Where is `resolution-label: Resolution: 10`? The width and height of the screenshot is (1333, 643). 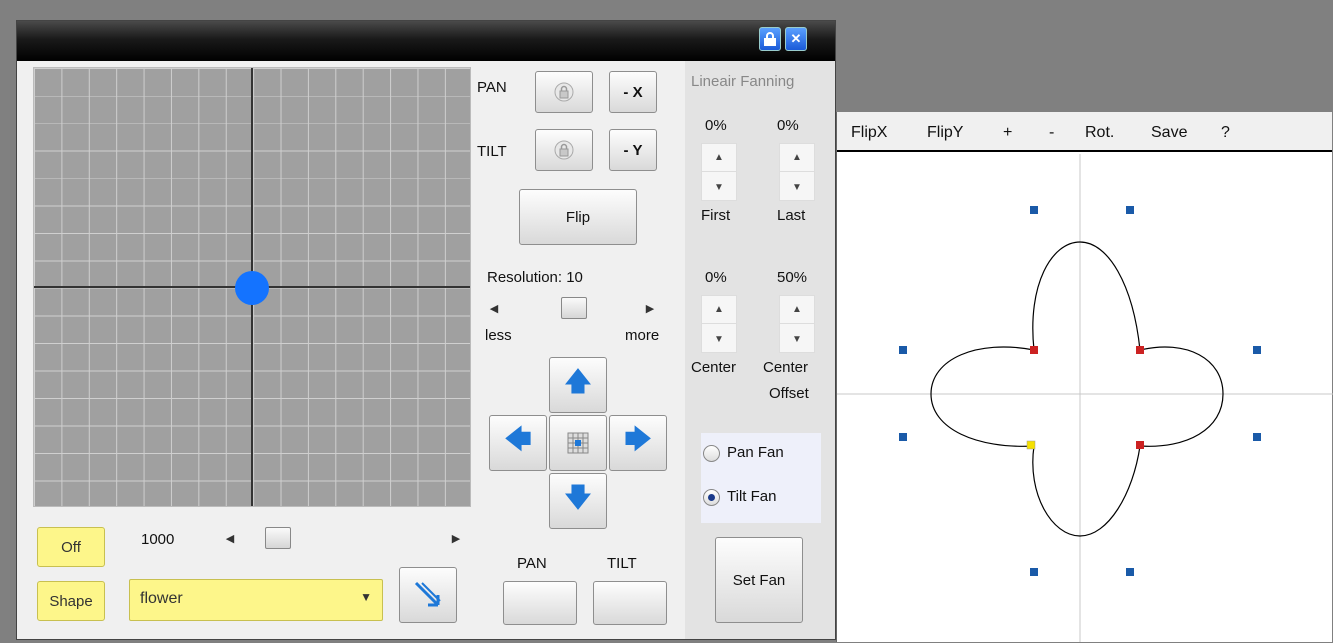 resolution-label: Resolution: 10 is located at coordinates (535, 277).